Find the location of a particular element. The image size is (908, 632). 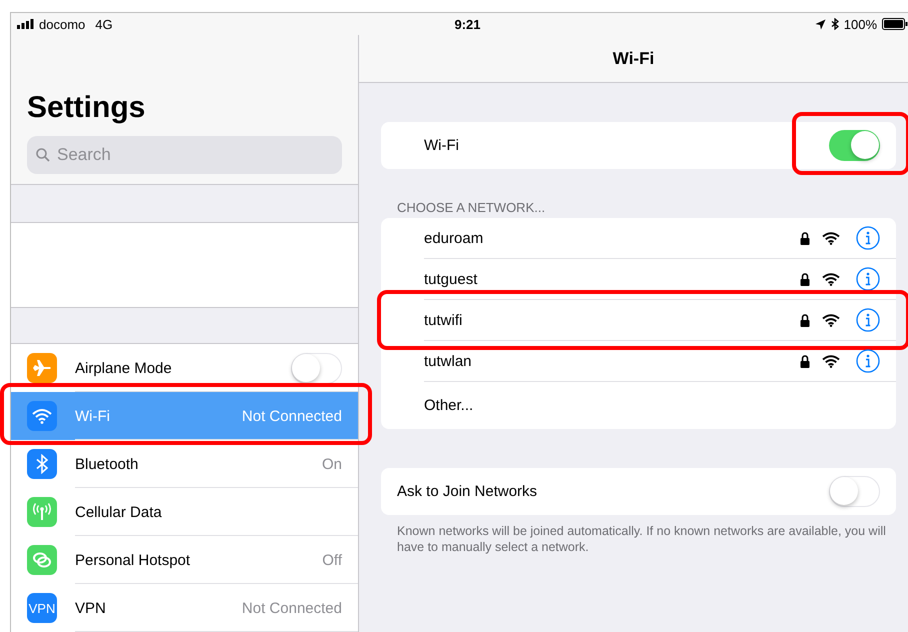

network-type: 4G is located at coordinates (104, 24).